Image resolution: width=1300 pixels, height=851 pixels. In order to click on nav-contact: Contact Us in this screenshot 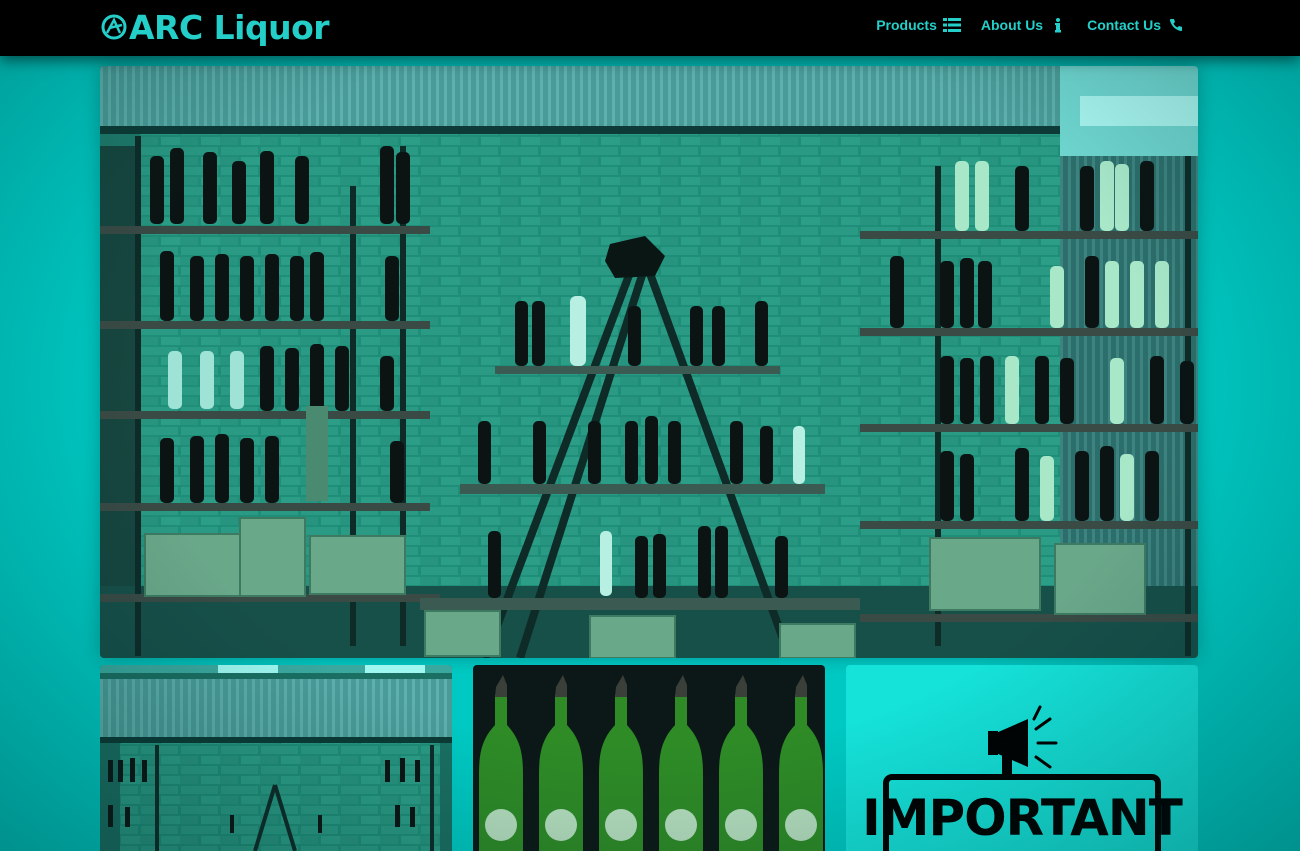, I will do `click(1136, 25)`.